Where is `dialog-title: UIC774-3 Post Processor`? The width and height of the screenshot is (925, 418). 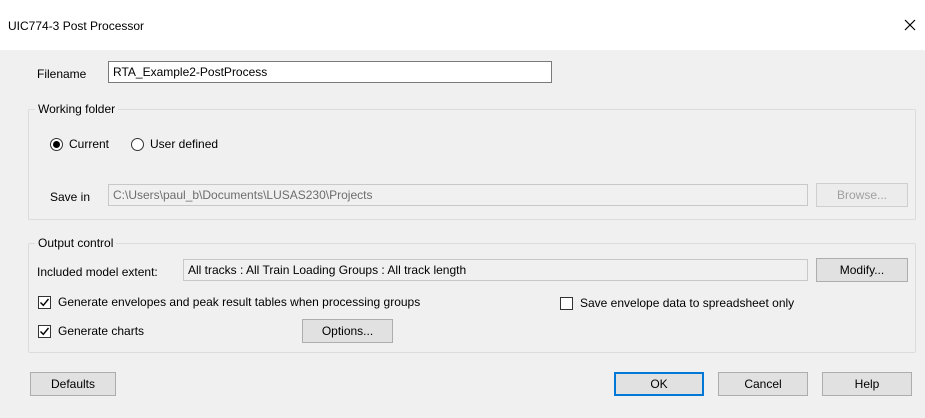 dialog-title: UIC774-3 Post Processor is located at coordinates (76, 26).